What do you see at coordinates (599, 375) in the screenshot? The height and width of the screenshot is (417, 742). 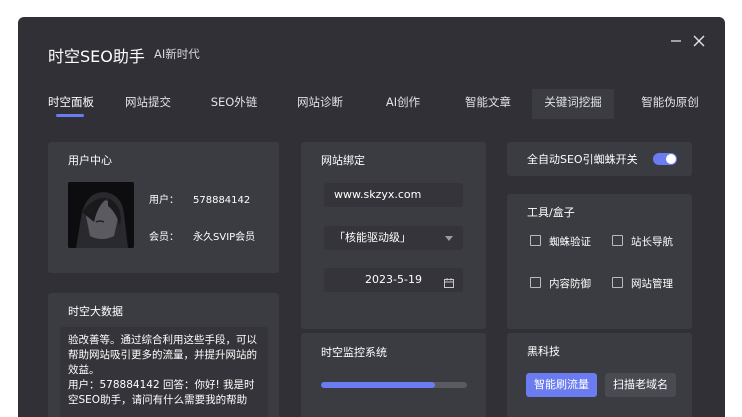 I see `black-tech-card: 黑科技 智能刷流量 扫描老域名` at bounding box center [599, 375].